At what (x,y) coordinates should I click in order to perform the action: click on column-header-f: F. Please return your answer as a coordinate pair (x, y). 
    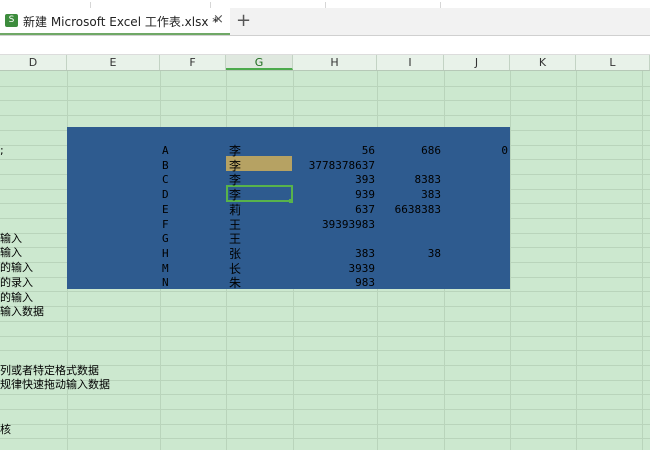
    Looking at the image, I should click on (193, 62).